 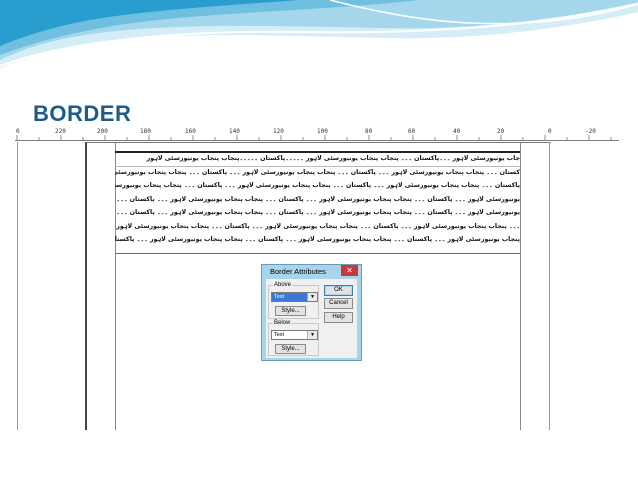 I want to click on cancel-button: Cancel, so click(x=338, y=303).